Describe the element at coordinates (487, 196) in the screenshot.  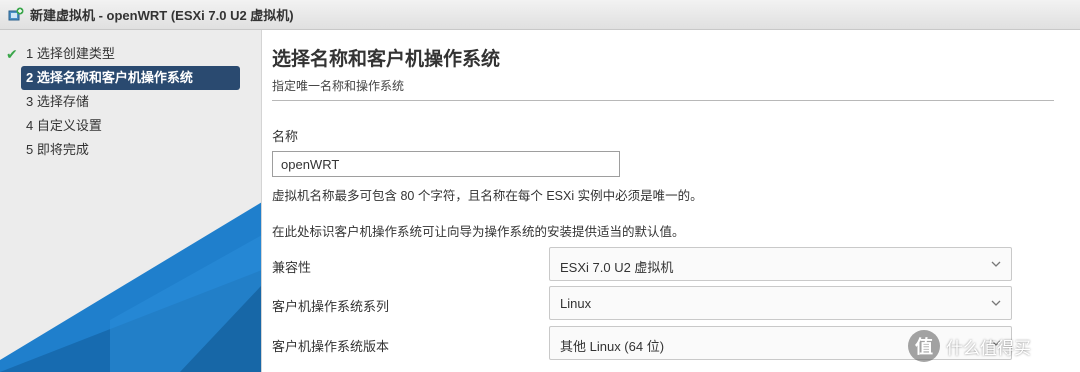
I see `name-hint: 虚拟机名称最多可包含 80 个字符，且名称在每个 ESXi 实例中必须是唯一的。` at that location.